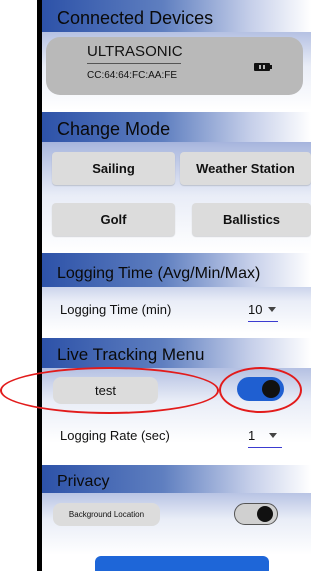 The height and width of the screenshot is (571, 320). I want to click on button-label: Ballistics, so click(251, 219).